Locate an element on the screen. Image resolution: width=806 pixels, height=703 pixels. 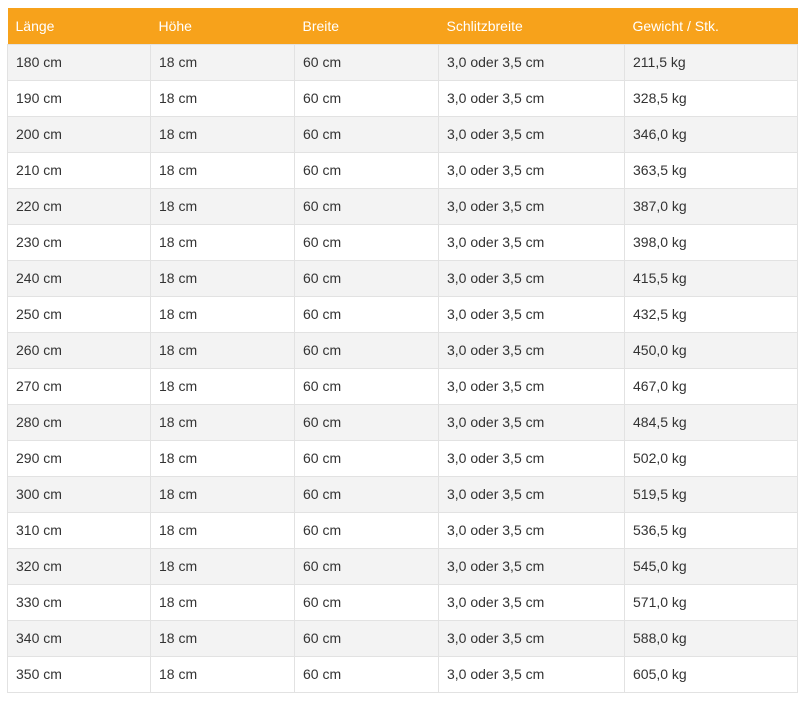
table-row: 330 cm 18 cm 60 cm 3,0 oder 3,5 cm 571,0 kg is located at coordinates (402, 602).